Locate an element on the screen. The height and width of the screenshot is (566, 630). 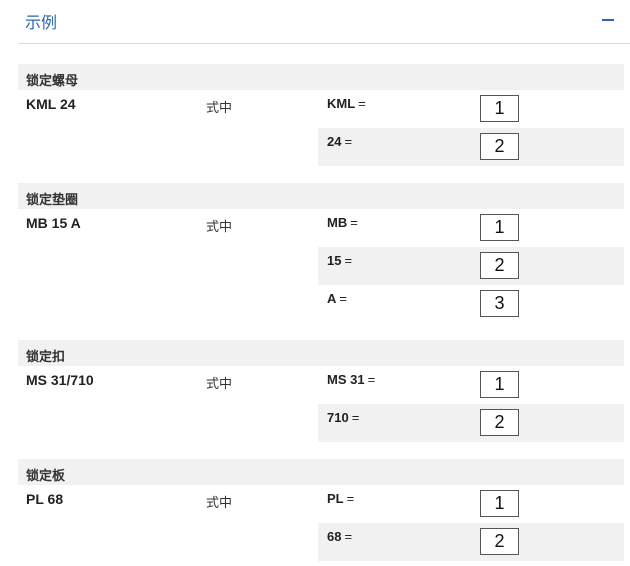
designation-row: 68 = 2 is located at coordinates (321, 542).